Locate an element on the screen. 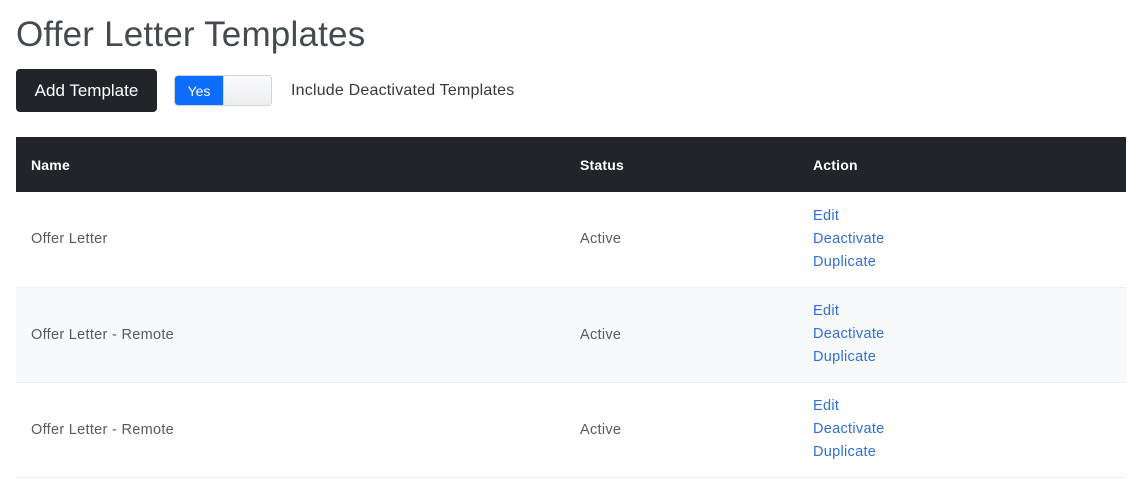 This screenshot has width=1141, height=495. toggle-handle is located at coordinates (247, 90).